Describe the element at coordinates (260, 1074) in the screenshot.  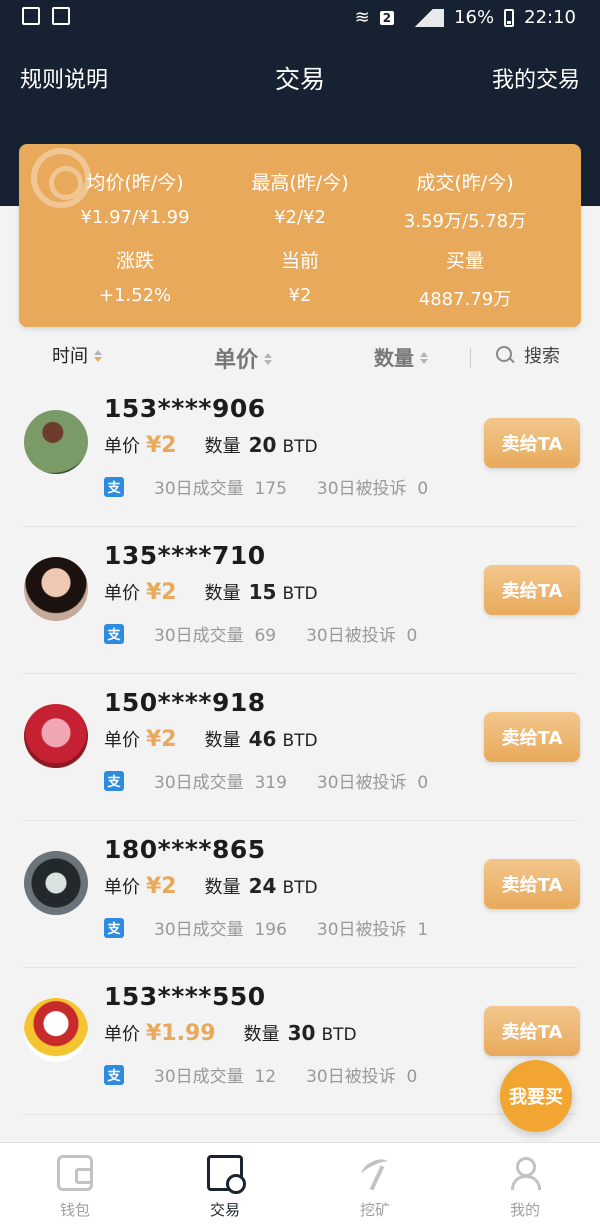
I see `stats-line: 支 30日成交量 12 30日被投诉 0` at that location.